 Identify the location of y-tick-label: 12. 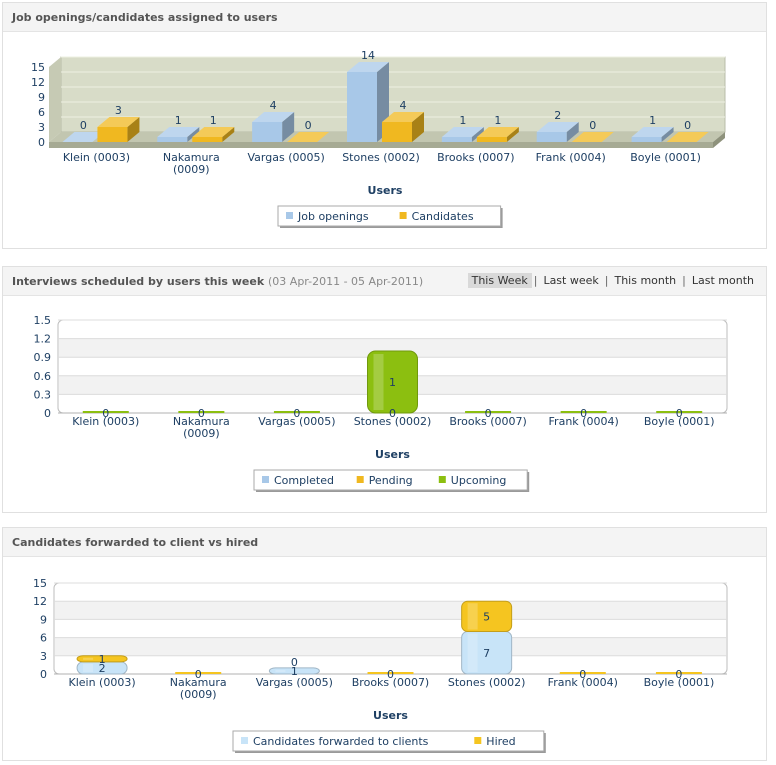
(38, 82).